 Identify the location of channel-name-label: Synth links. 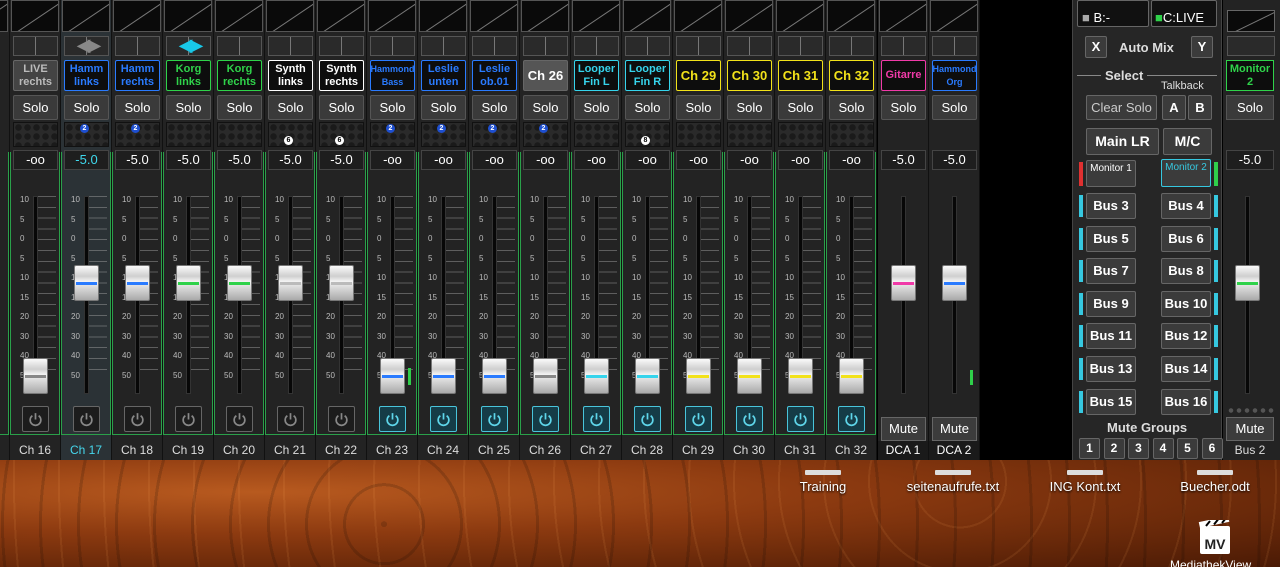
(290, 75).